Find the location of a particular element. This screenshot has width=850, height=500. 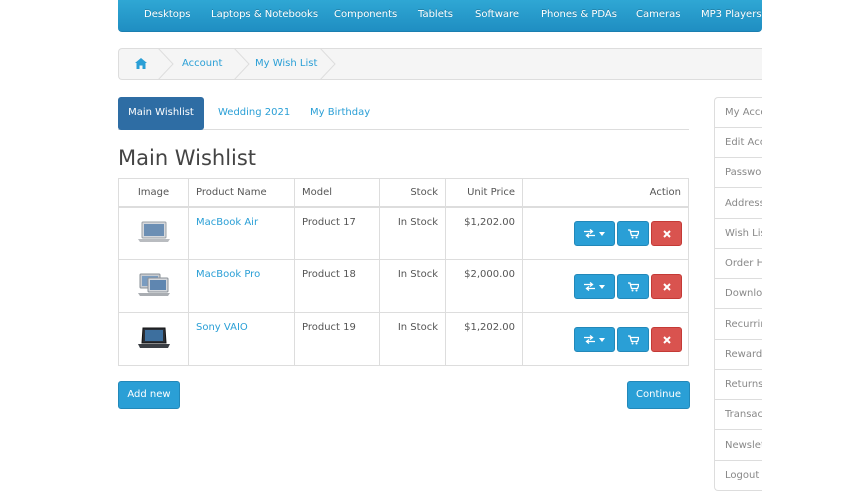

product-link: Sony VAIO is located at coordinates (222, 327).